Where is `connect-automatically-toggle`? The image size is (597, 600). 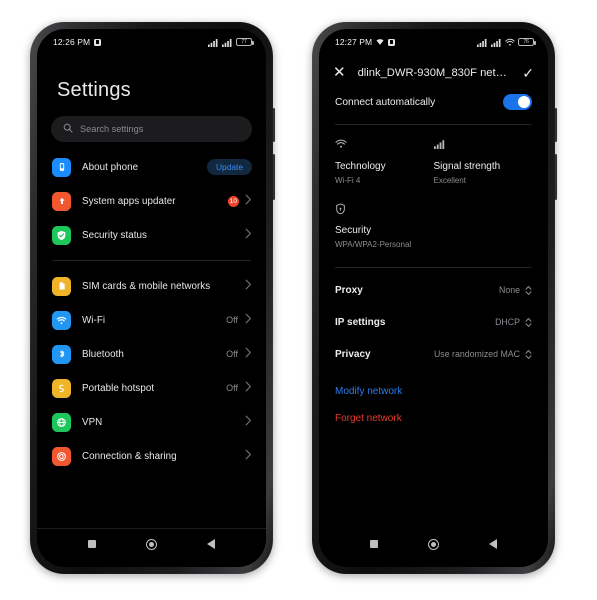
connect-automatically-toggle is located at coordinates (517, 102).